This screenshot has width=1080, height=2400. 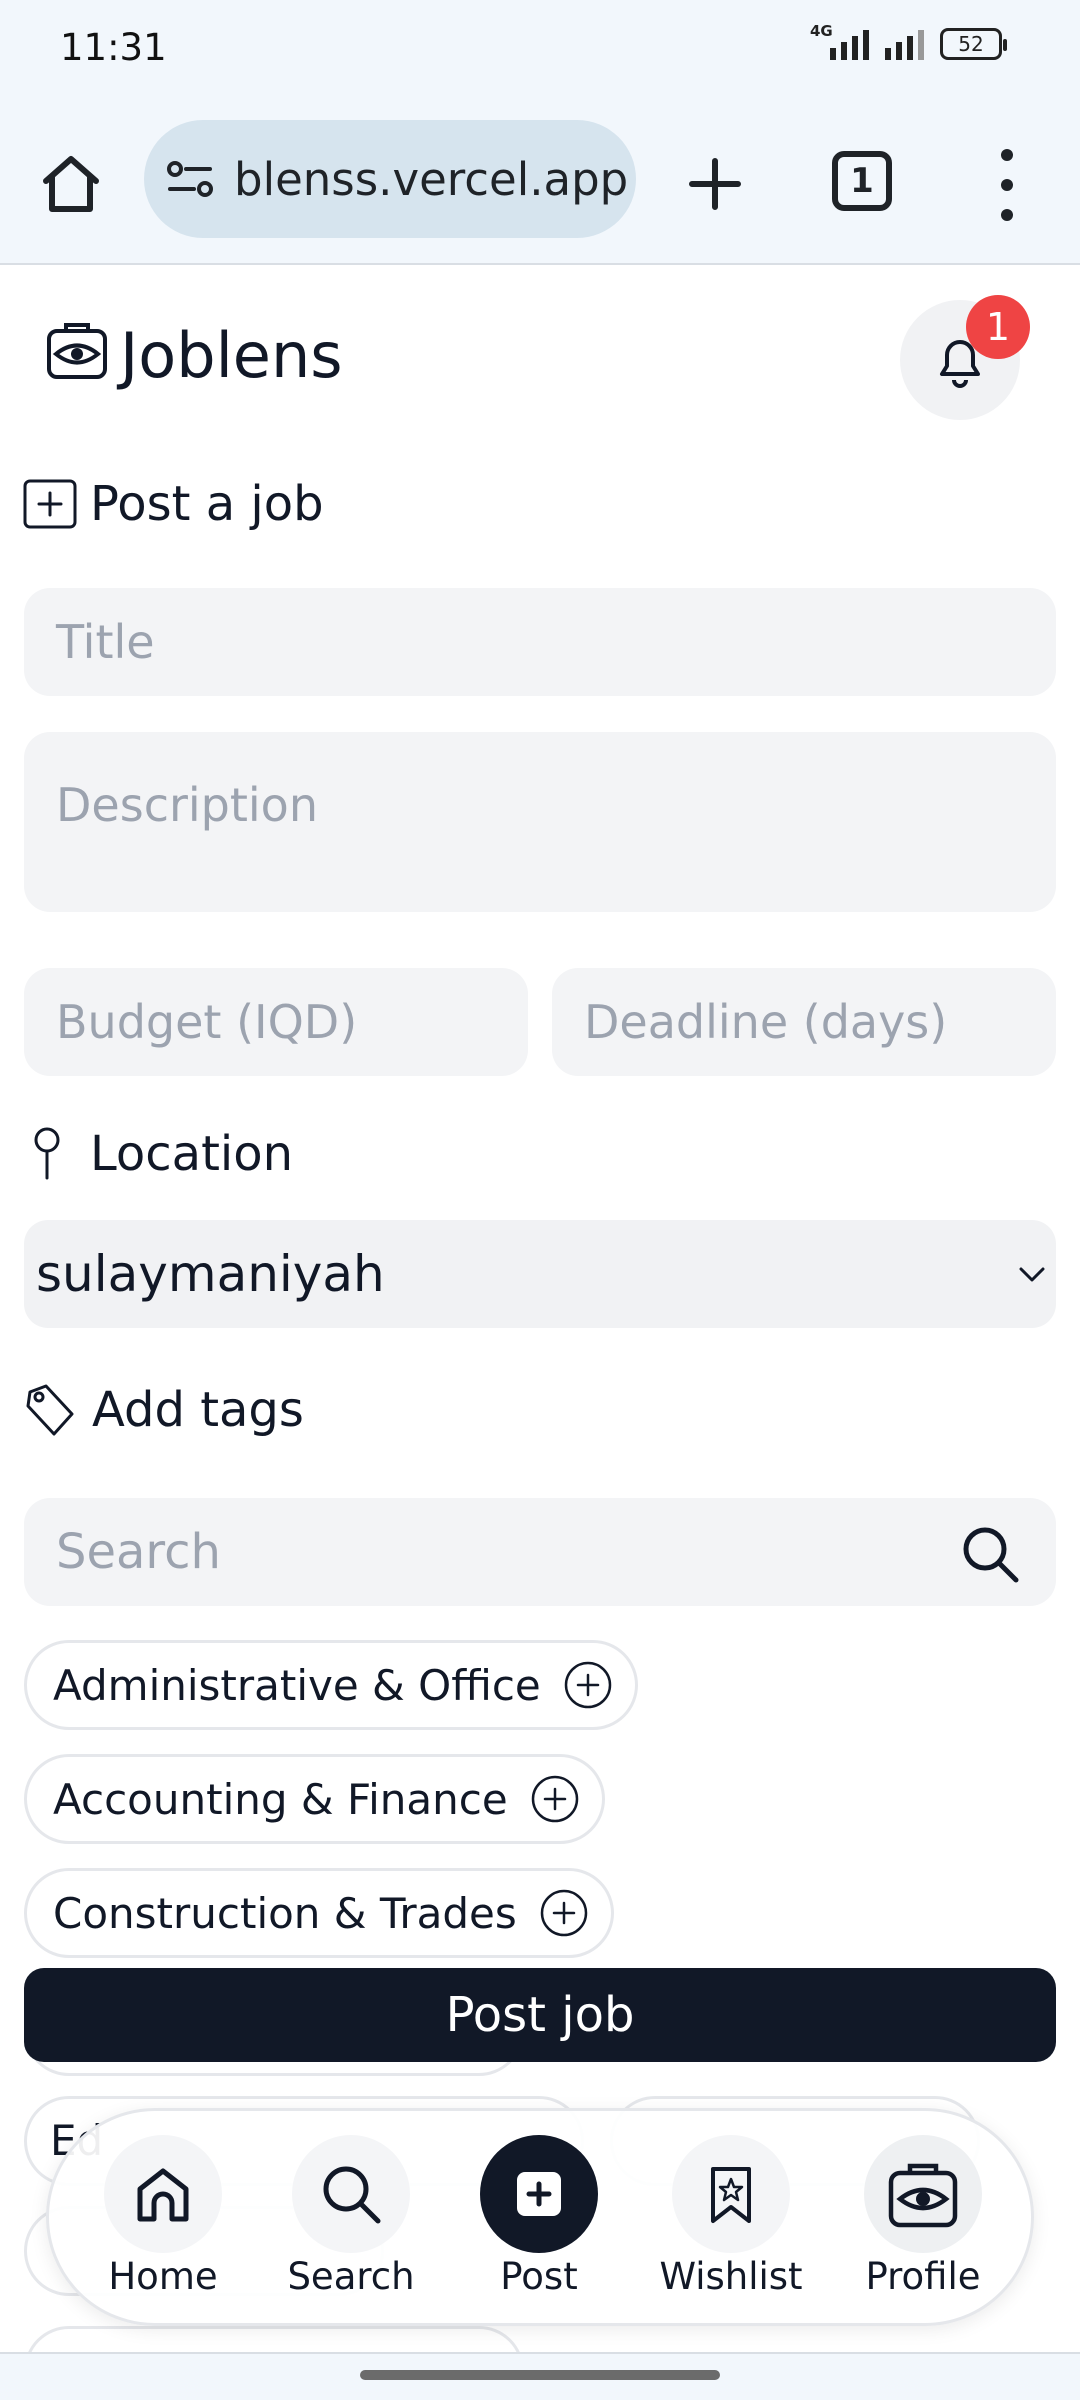 I want to click on browser-home-button, so click(x=71, y=184).